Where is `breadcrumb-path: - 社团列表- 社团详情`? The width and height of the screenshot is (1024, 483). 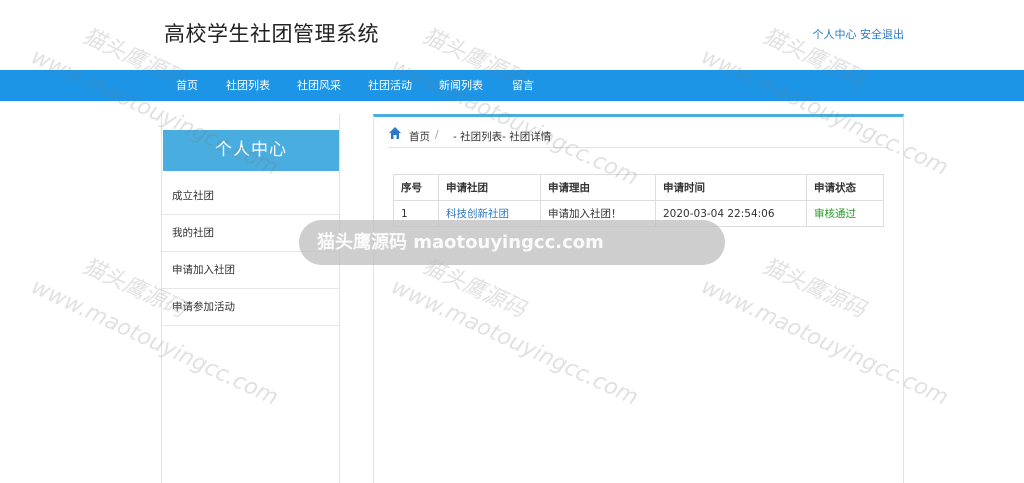
breadcrumb-path: - 社团列表- 社团详情 is located at coordinates (502, 137).